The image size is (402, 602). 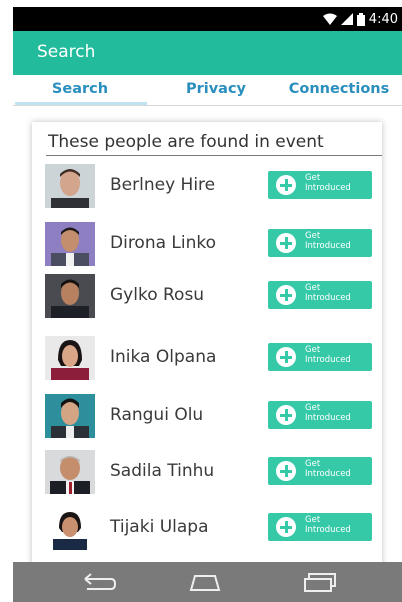 I want to click on person-row: Gylko Rosu Get Introduced, so click(x=207, y=297).